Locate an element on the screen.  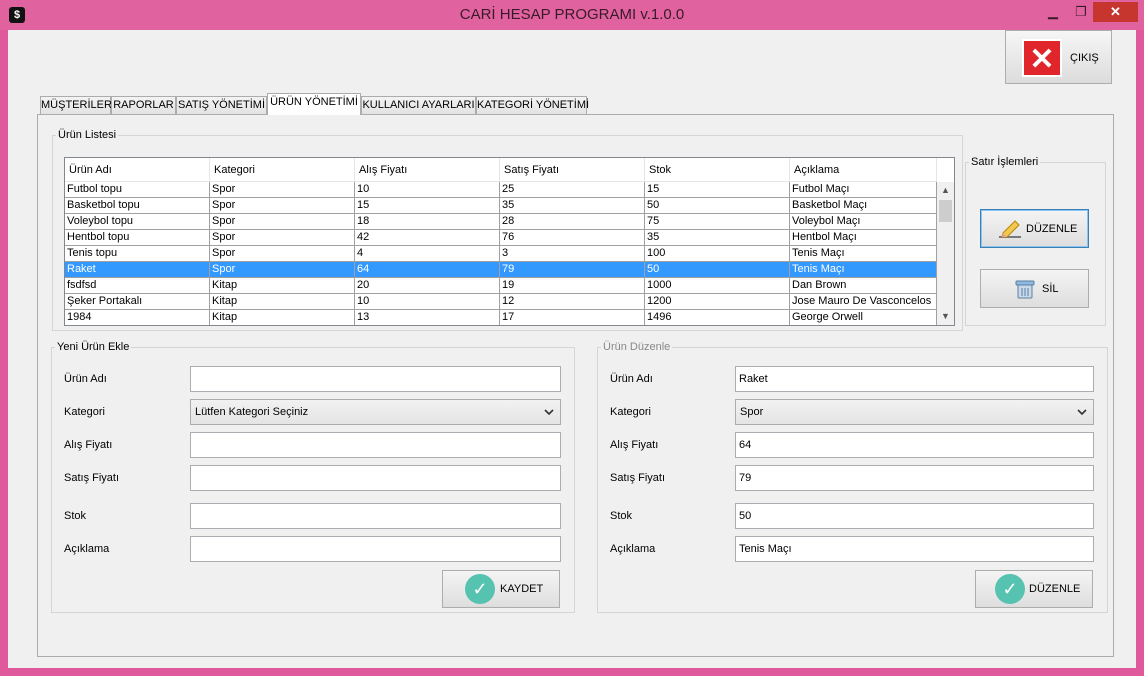
tab-satis-yonetimi: SATIŞ YÖNETİMİ is located at coordinates (221, 105).